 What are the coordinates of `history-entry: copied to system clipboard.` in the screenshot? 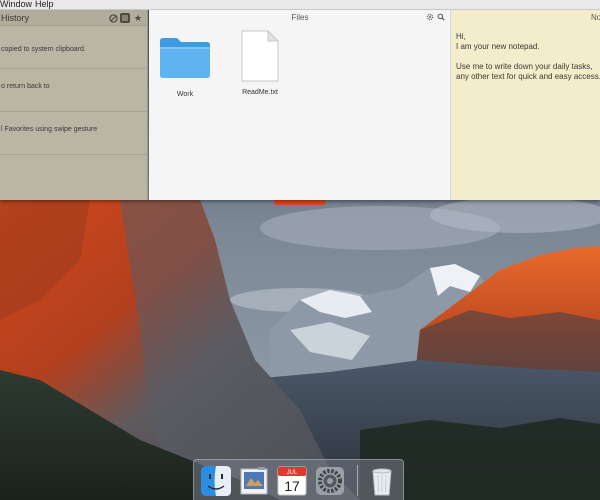 It's located at (73, 47).